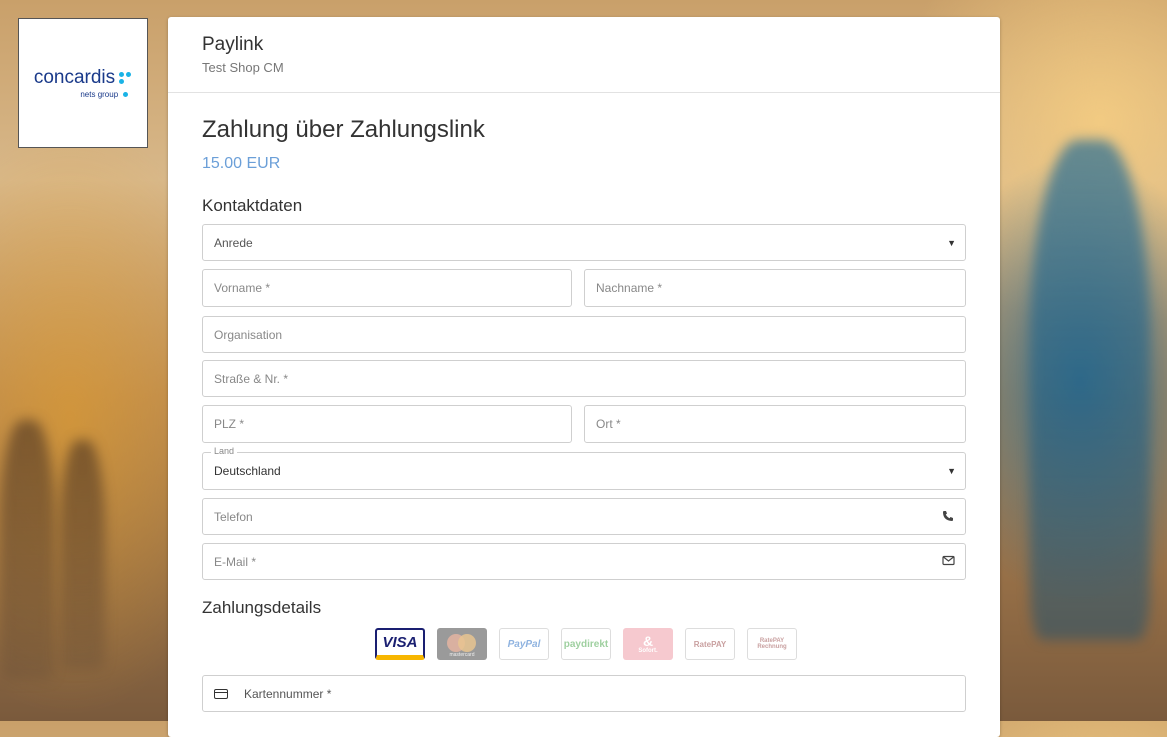  Describe the element at coordinates (252, 205) in the screenshot. I see `contact-section-title: Kontaktdaten` at that location.